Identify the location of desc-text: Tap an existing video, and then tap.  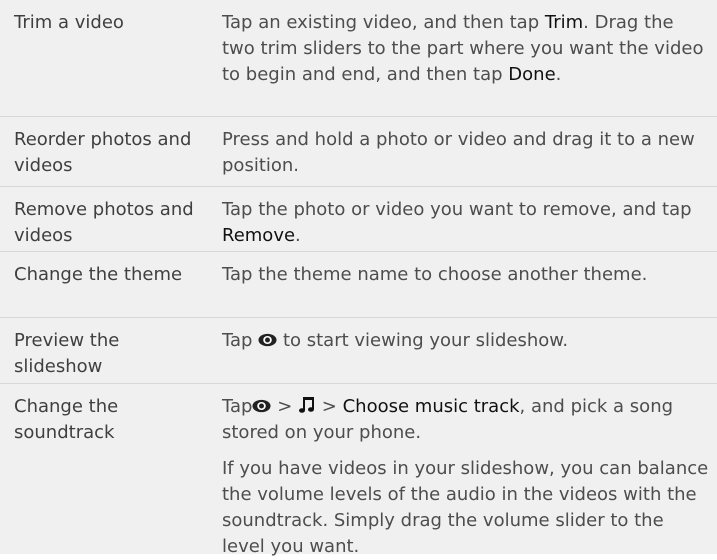
(383, 22).